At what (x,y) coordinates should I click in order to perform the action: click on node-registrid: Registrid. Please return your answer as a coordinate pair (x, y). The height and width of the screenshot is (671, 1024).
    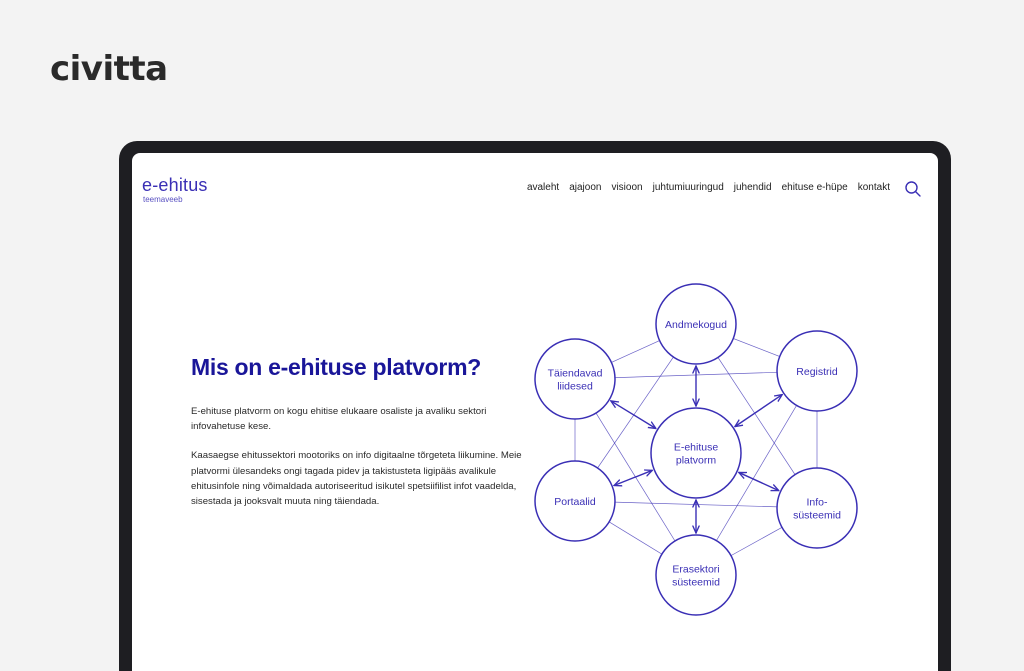
    Looking at the image, I should click on (817, 371).